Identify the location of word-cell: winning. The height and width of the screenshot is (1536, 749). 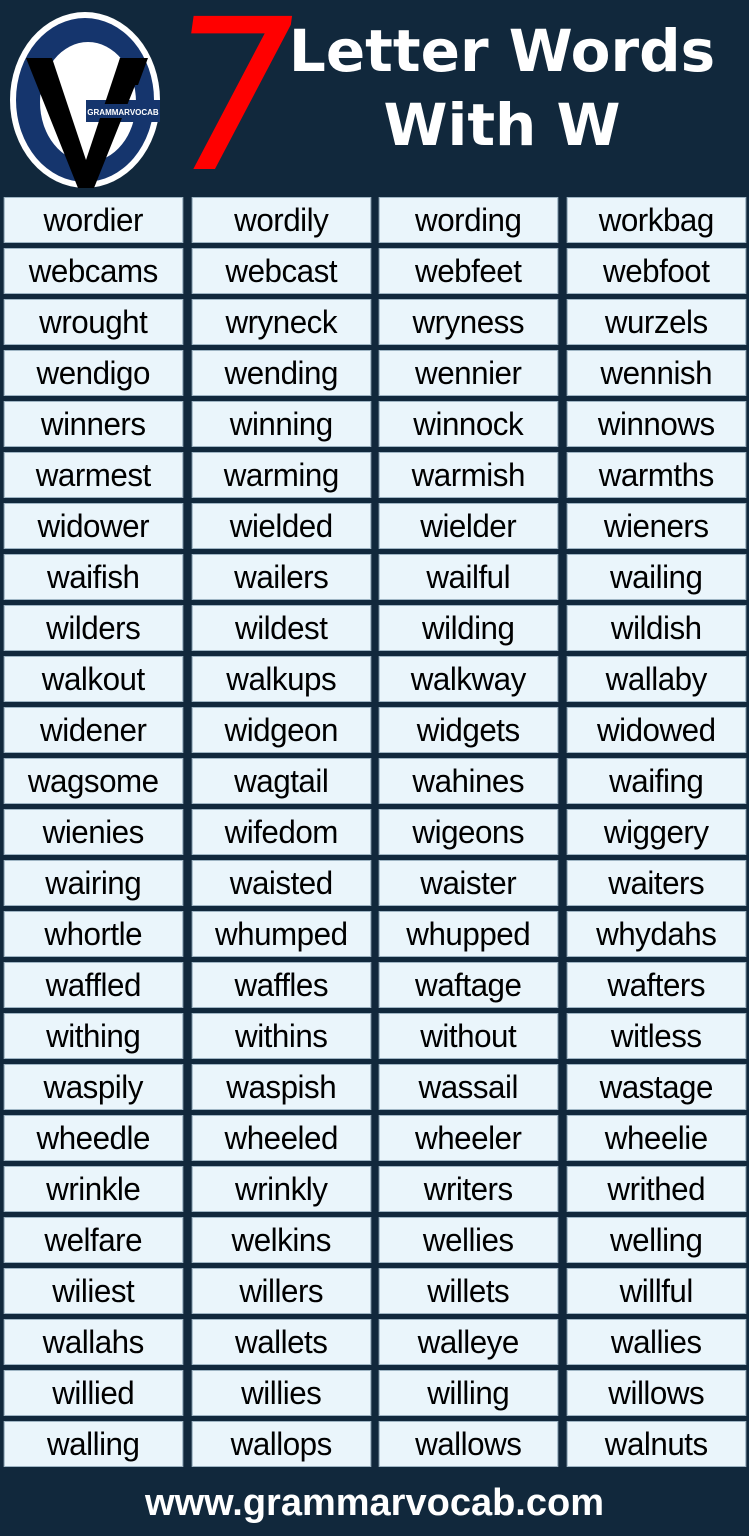
(281, 424).